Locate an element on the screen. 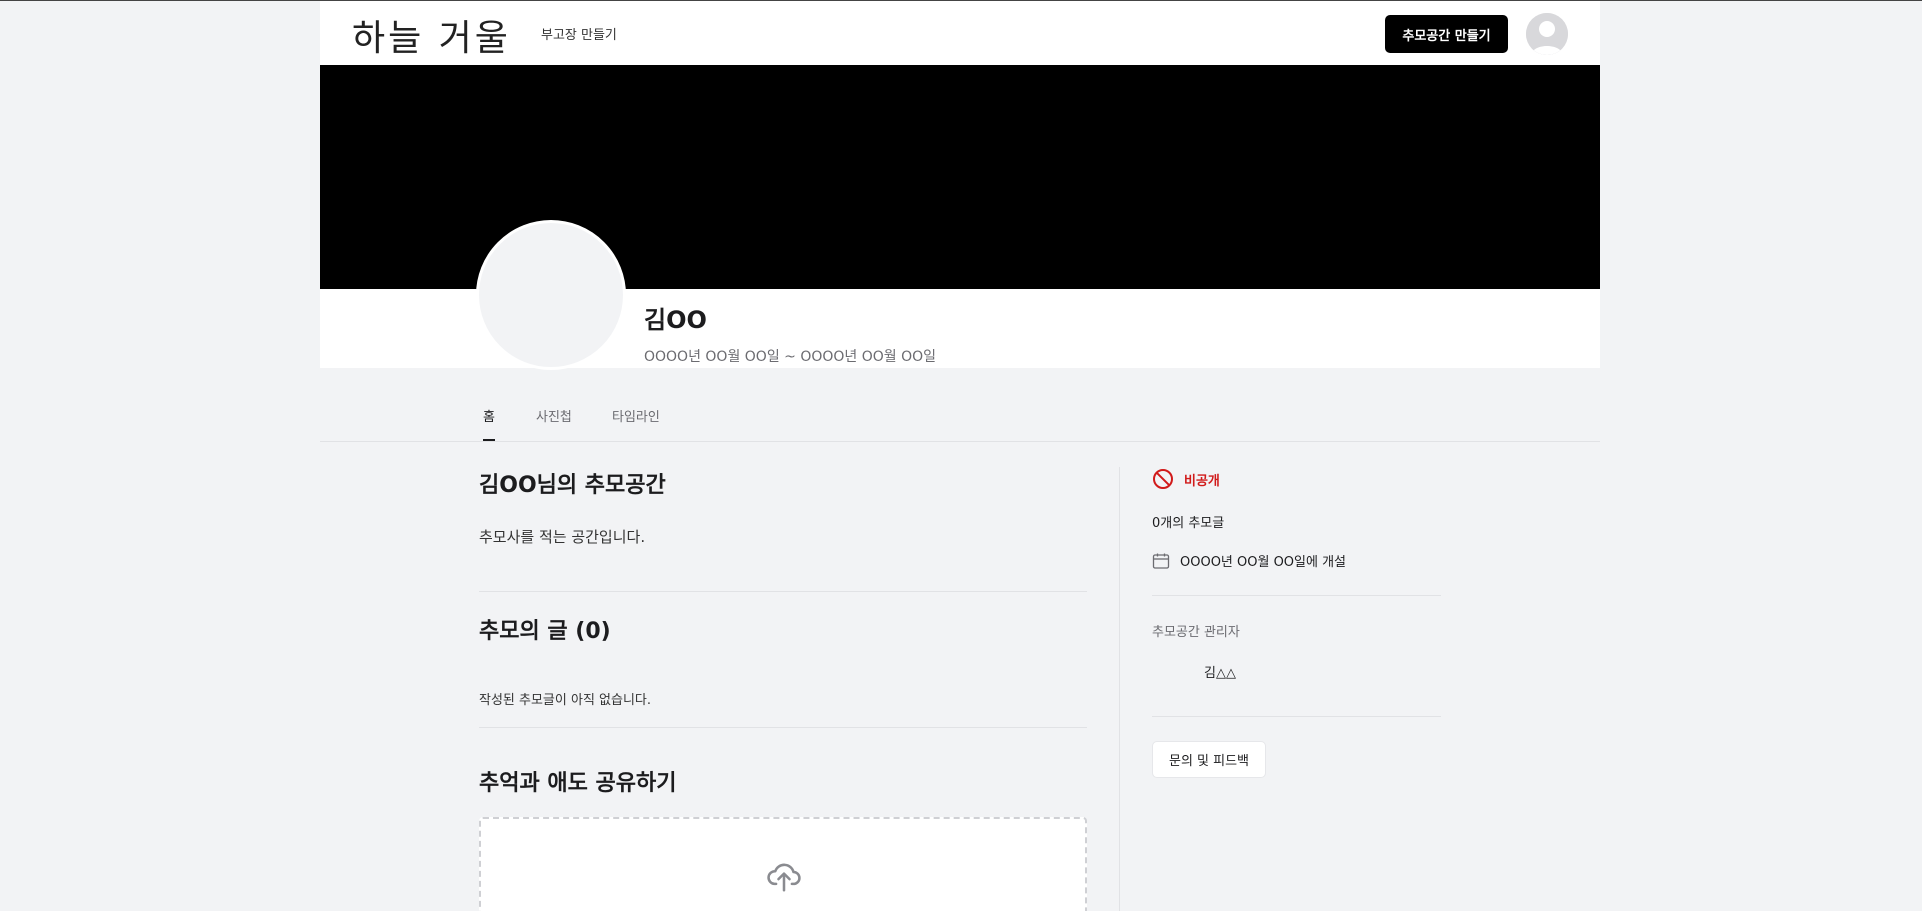  column-divider is located at coordinates (1119, 689).